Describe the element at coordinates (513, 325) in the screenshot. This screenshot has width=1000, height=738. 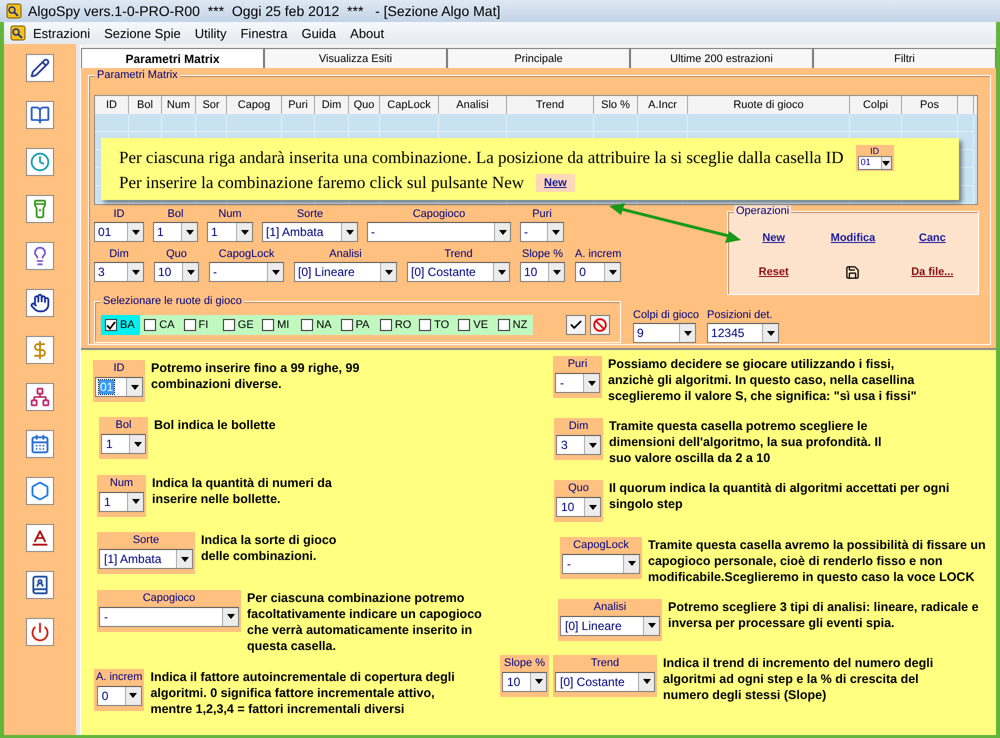
I see `wheel-checkbox: NZ` at that location.